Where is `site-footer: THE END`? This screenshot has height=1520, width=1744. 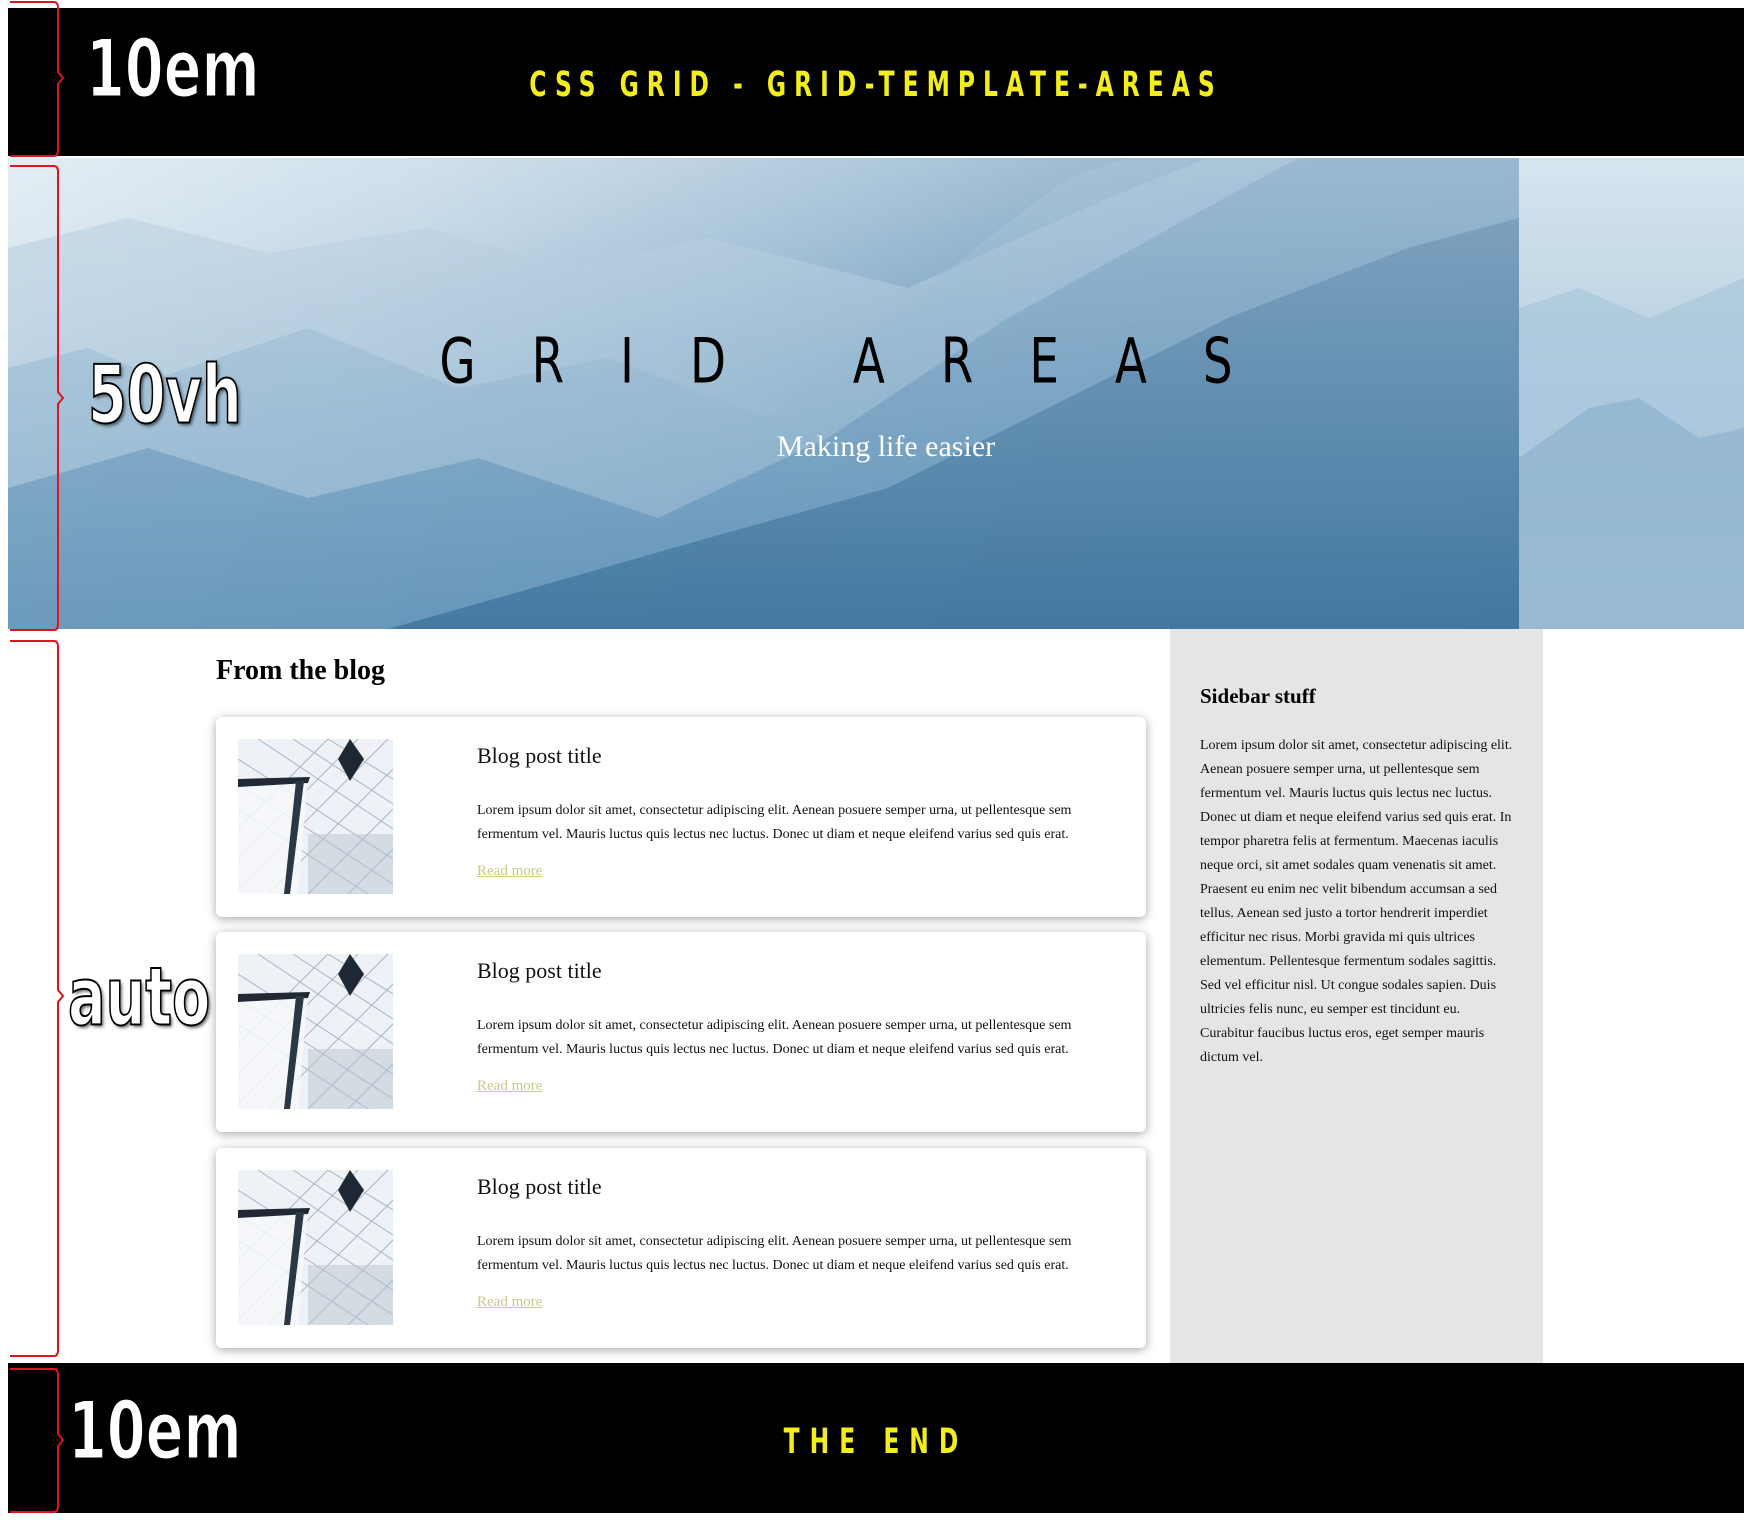
site-footer: THE END is located at coordinates (876, 1438).